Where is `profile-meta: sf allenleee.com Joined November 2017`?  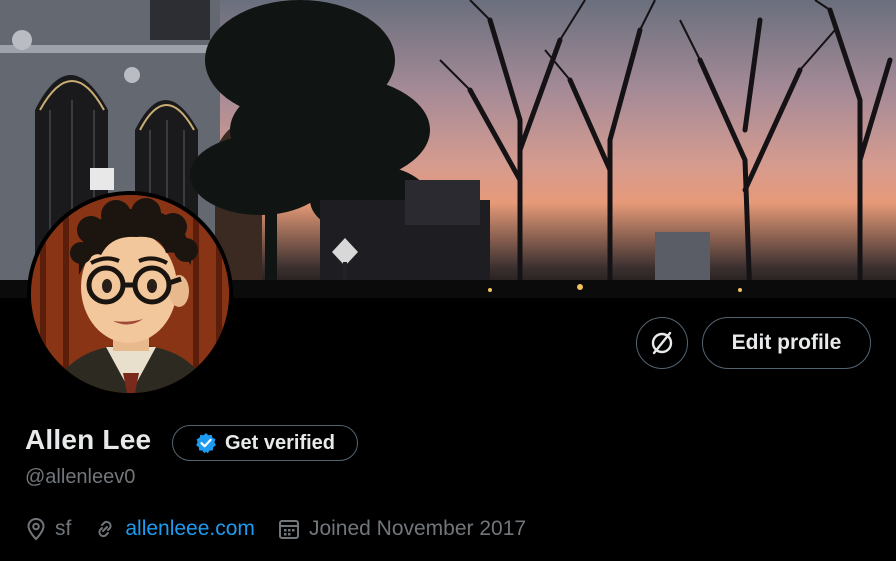
profile-meta: sf allenleee.com Joined November 2017 is located at coordinates (286, 529).